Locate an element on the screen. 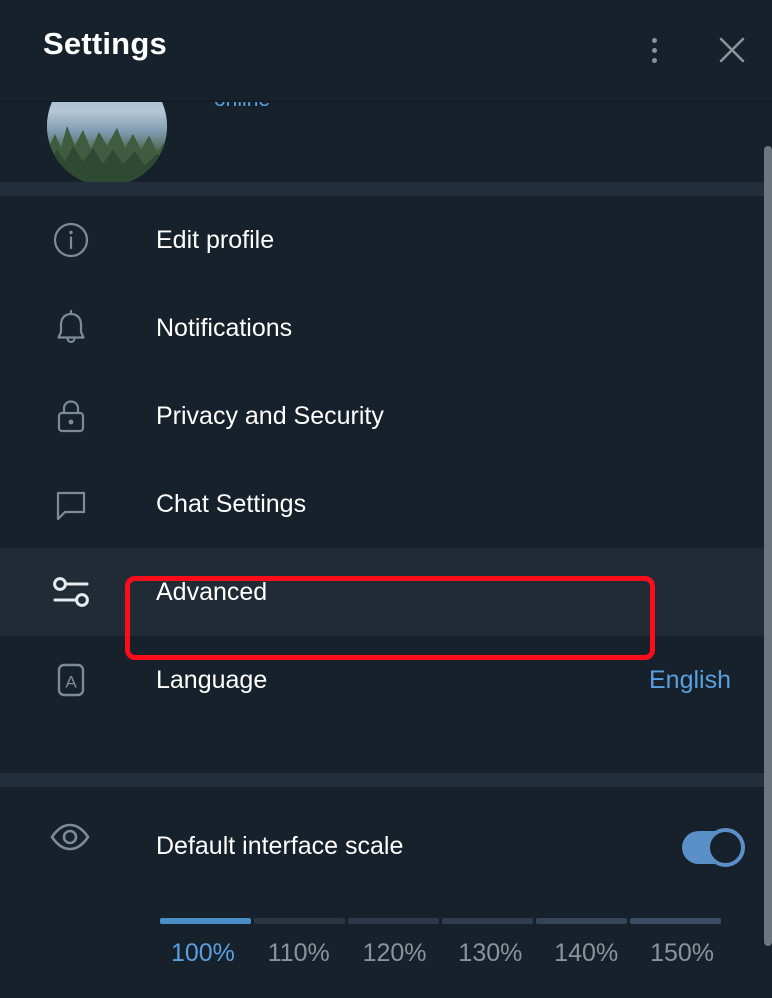 Image resolution: width=772 pixels, height=998 pixels. letter-a-box-icon: A is located at coordinates (71, 680).